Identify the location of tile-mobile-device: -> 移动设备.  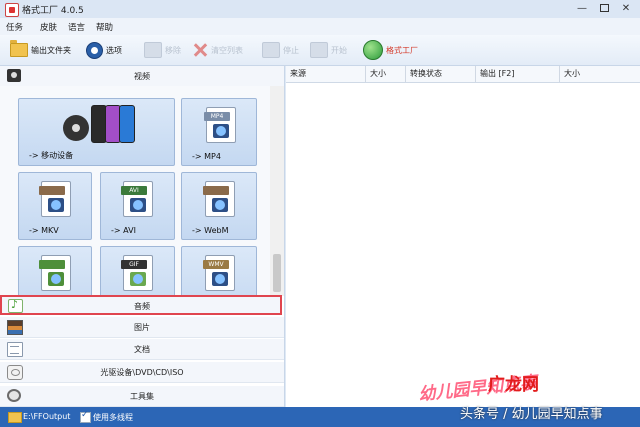
(96, 132).